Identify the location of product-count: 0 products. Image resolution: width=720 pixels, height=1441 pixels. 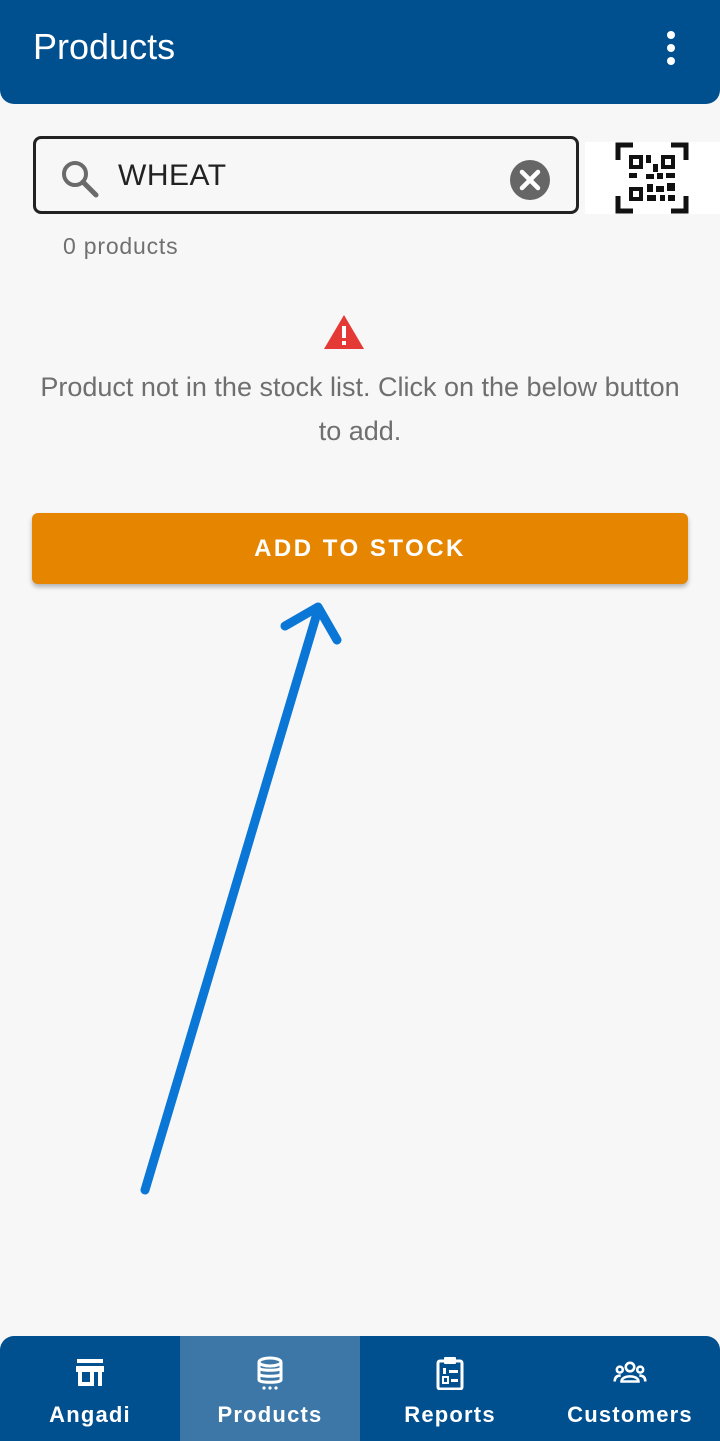
(121, 246).